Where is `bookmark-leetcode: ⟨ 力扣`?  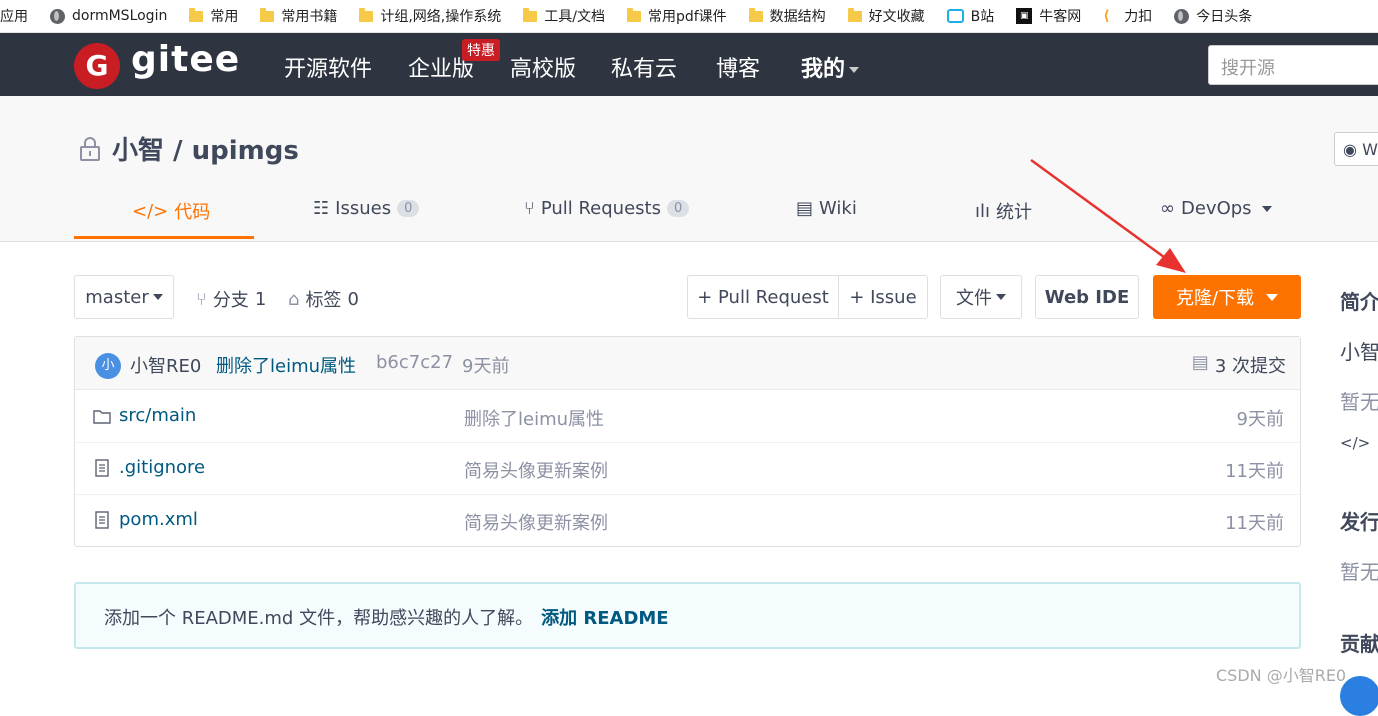 bookmark-leetcode: ⟨ 力扣 is located at coordinates (1127, 16).